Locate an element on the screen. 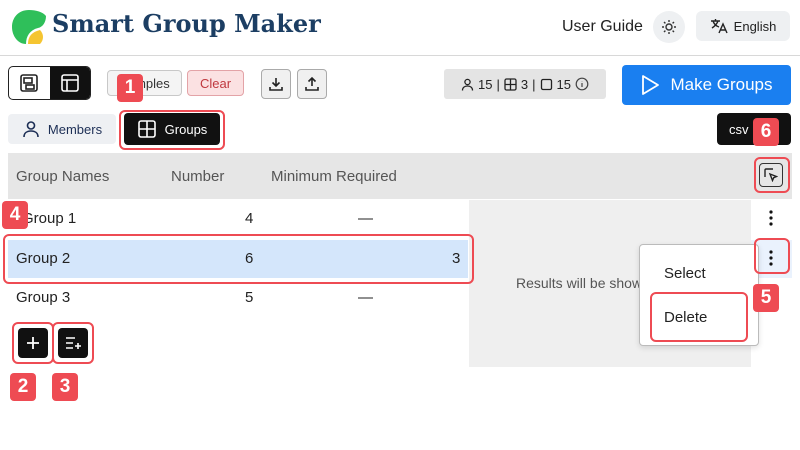 The image size is (800, 450). group-name-cell: Group 3 is located at coordinates (43, 297).